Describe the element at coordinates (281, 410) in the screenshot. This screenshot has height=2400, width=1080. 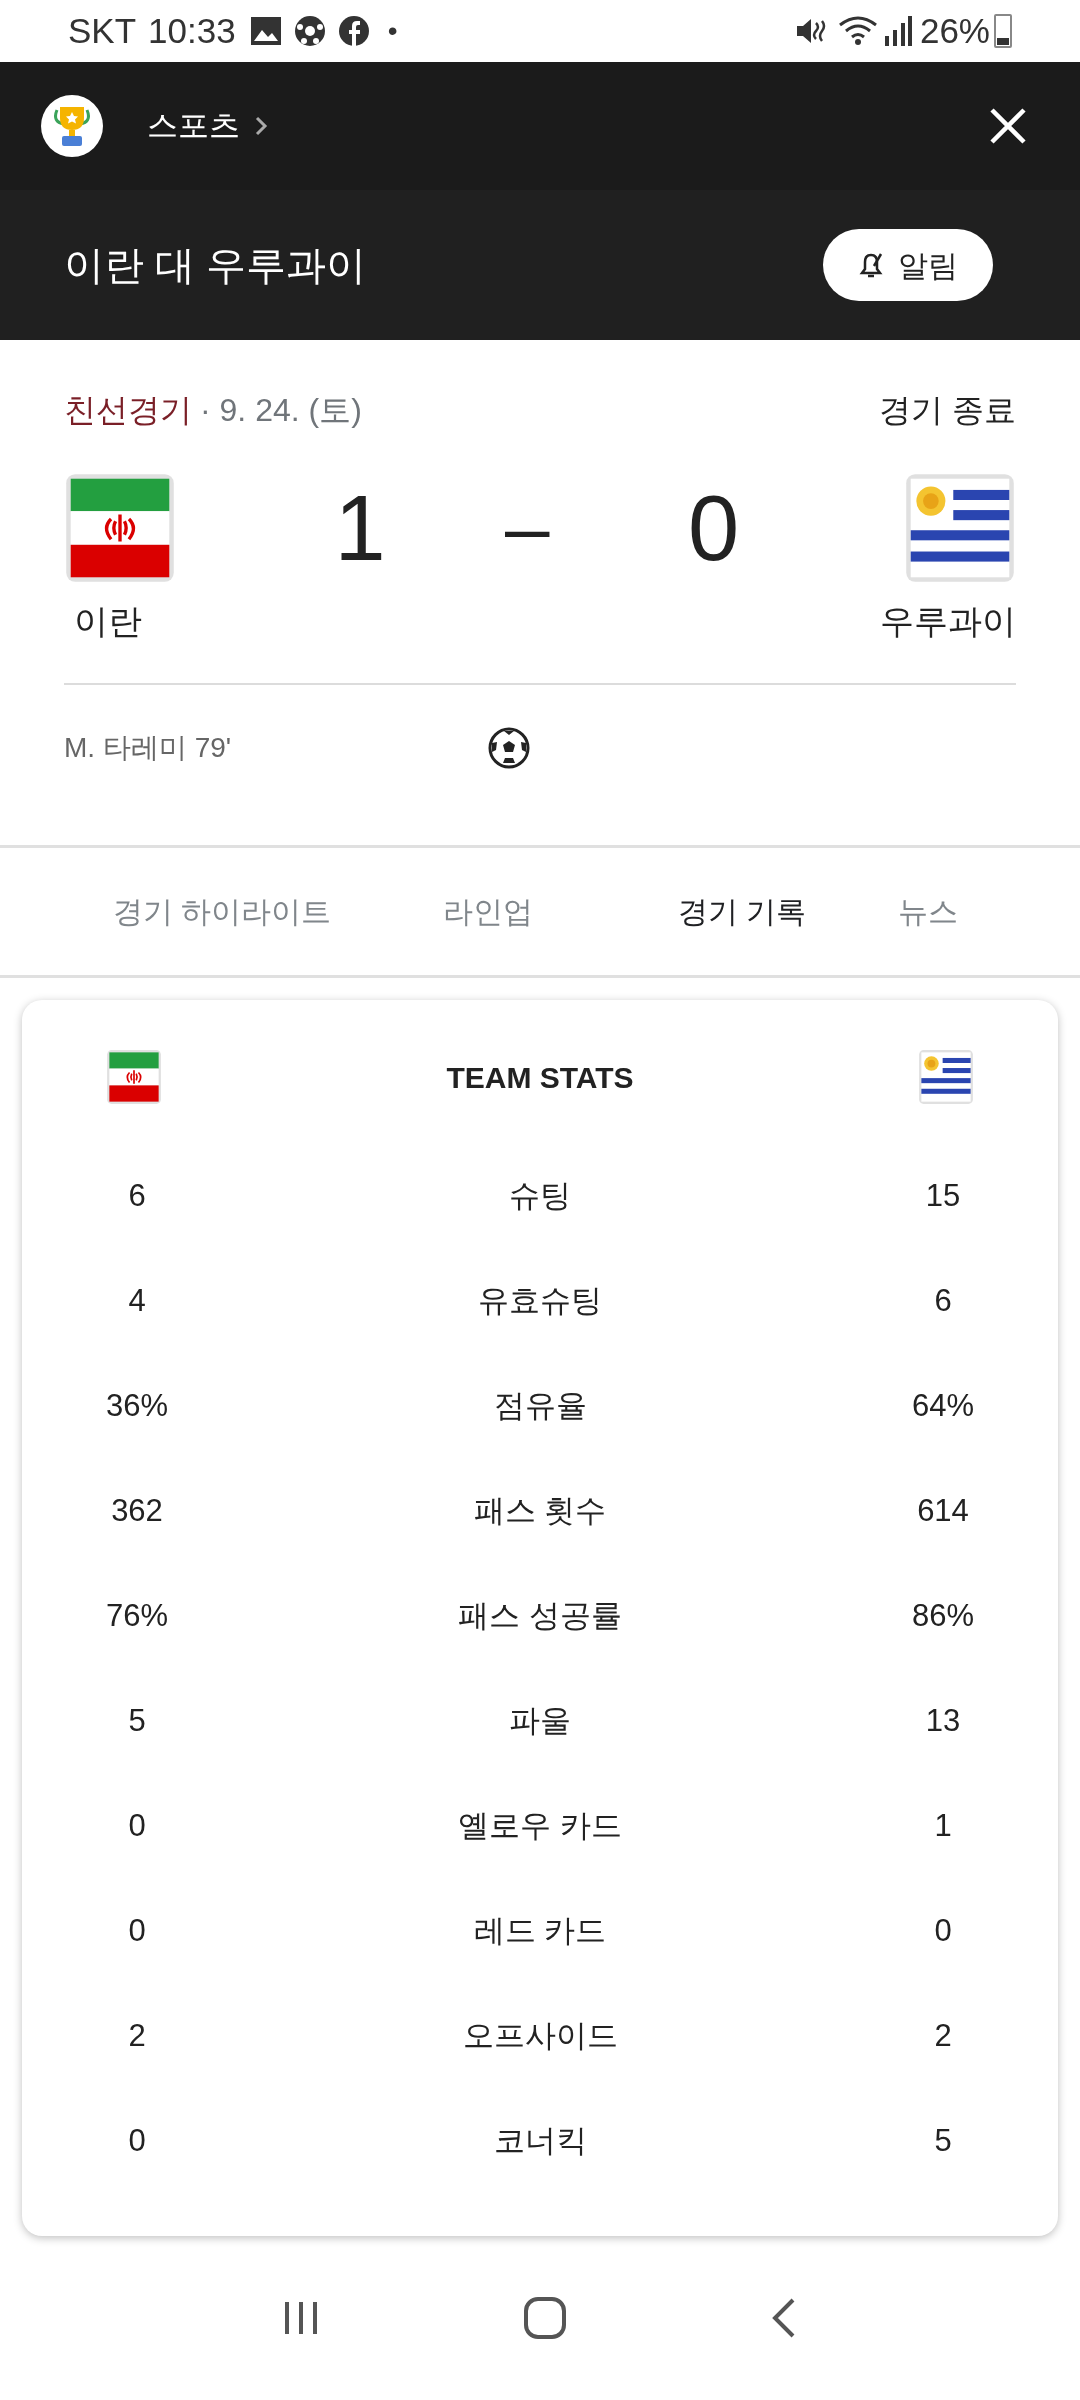
I see `match-date: · 9. 24. (토)` at that location.